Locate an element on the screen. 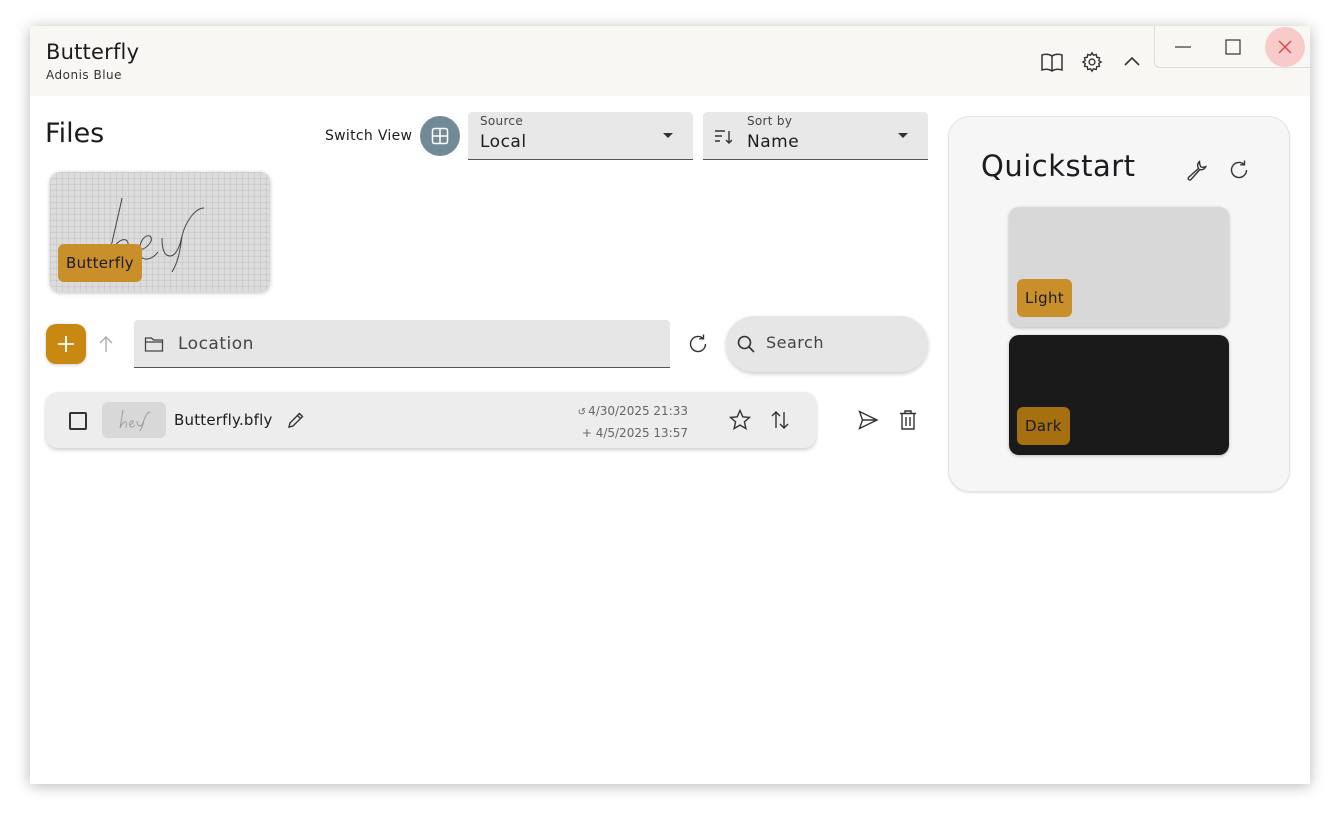 The width and height of the screenshot is (1340, 818). refresh-templates-button is located at coordinates (1239, 170).